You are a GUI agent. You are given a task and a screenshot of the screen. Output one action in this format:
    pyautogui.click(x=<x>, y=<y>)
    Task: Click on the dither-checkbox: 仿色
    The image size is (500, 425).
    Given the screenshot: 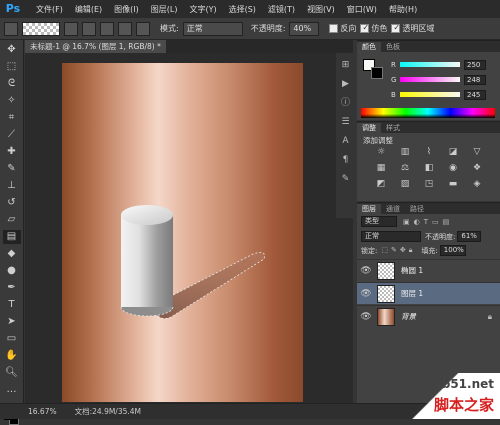 What is the action you would take?
    pyautogui.click(x=373, y=28)
    